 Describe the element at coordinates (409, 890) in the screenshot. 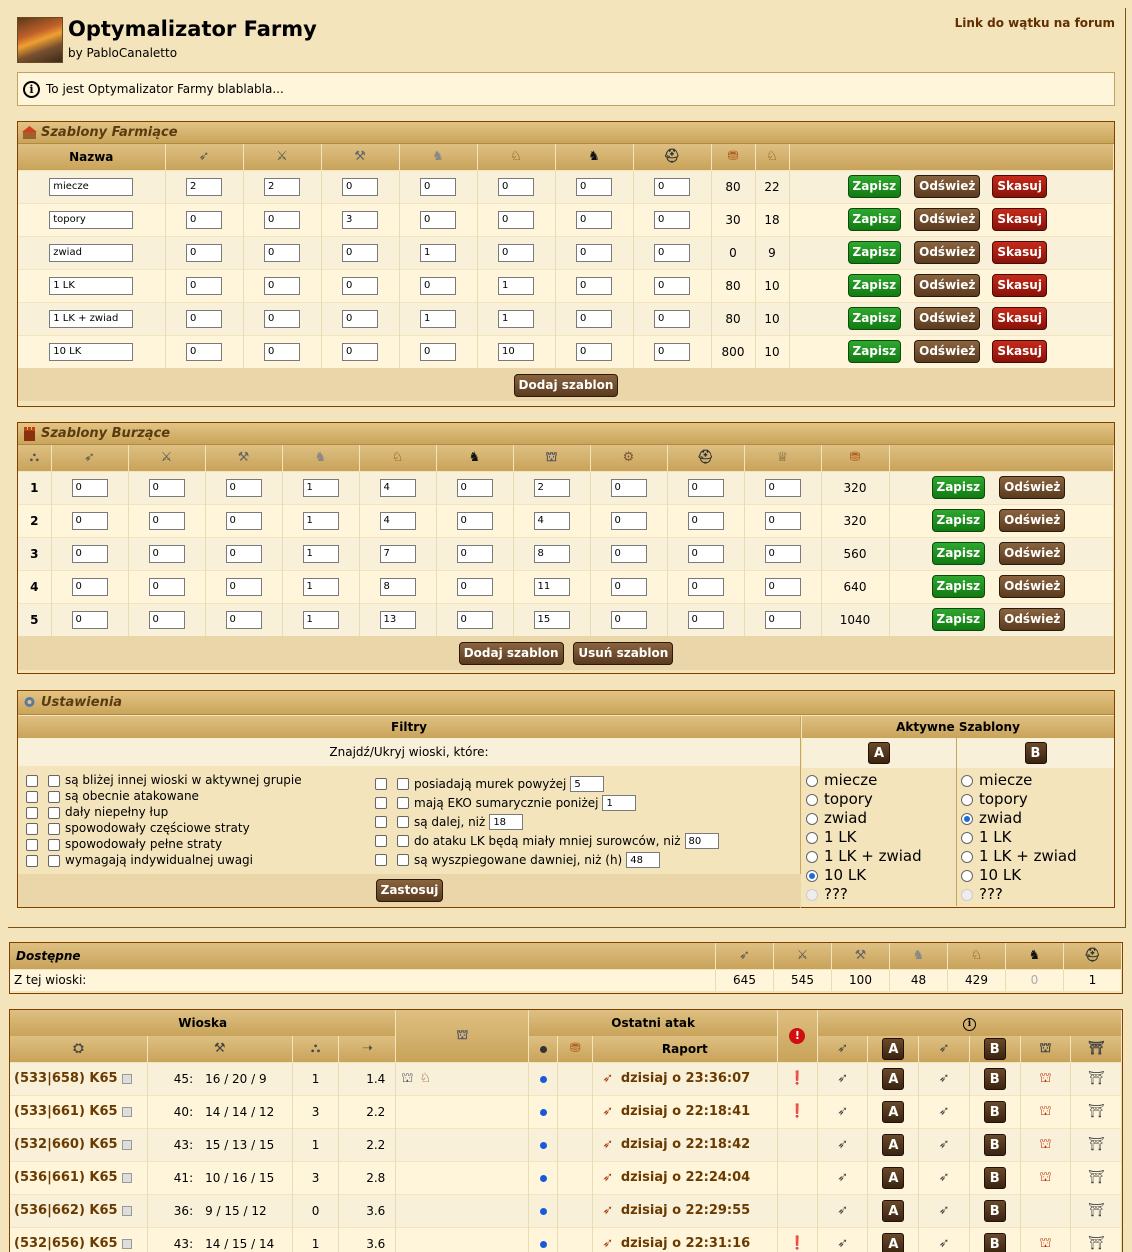

I see `apply-filters-button: Zastosuj` at that location.